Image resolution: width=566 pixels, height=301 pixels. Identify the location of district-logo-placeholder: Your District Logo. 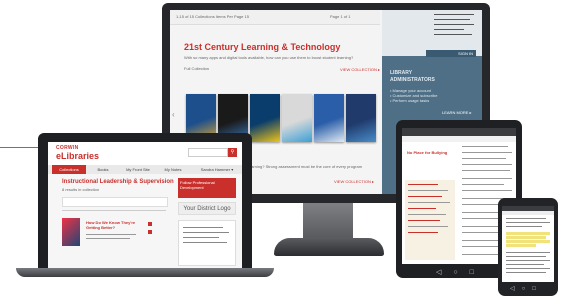
(207, 208).